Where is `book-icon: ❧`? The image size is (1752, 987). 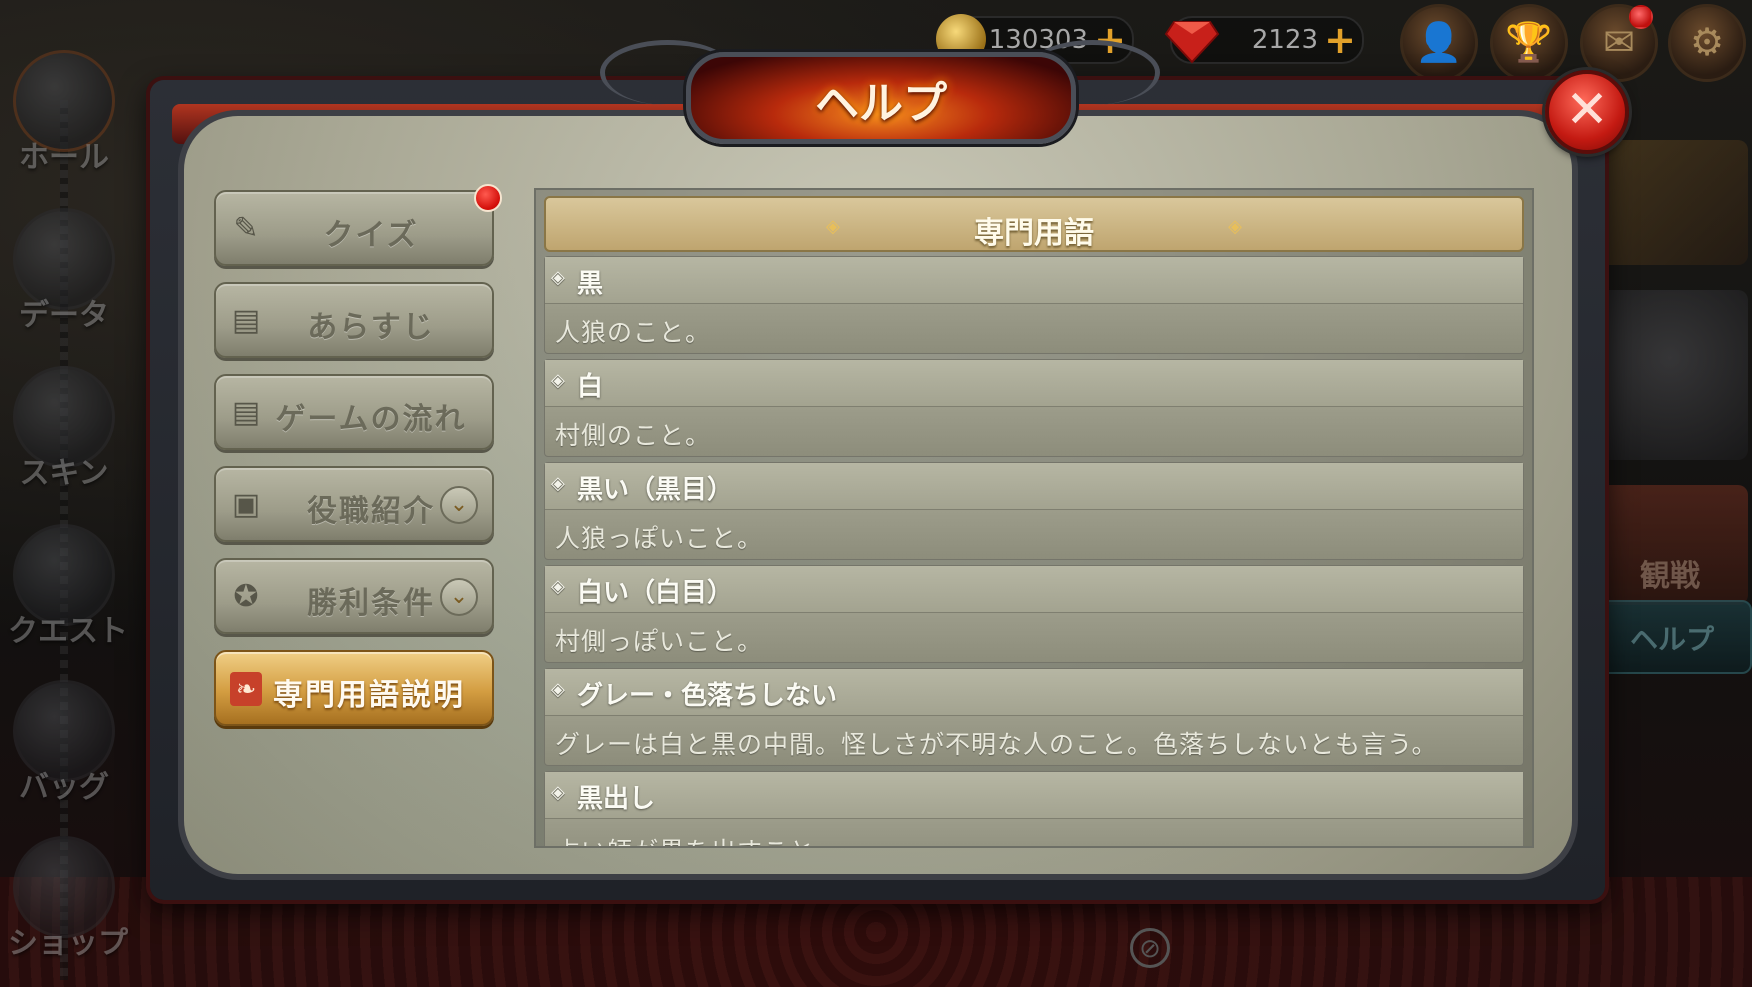
book-icon: ❧ is located at coordinates (246, 689).